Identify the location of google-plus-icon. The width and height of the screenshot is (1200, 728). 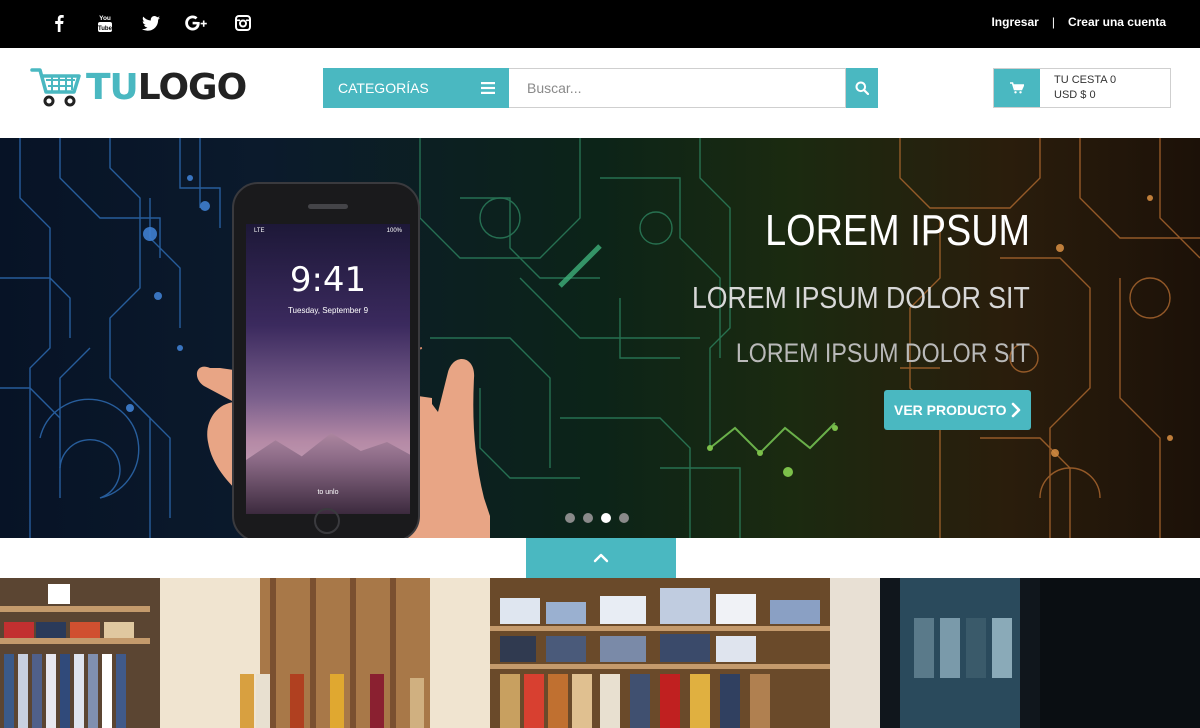
(197, 23).